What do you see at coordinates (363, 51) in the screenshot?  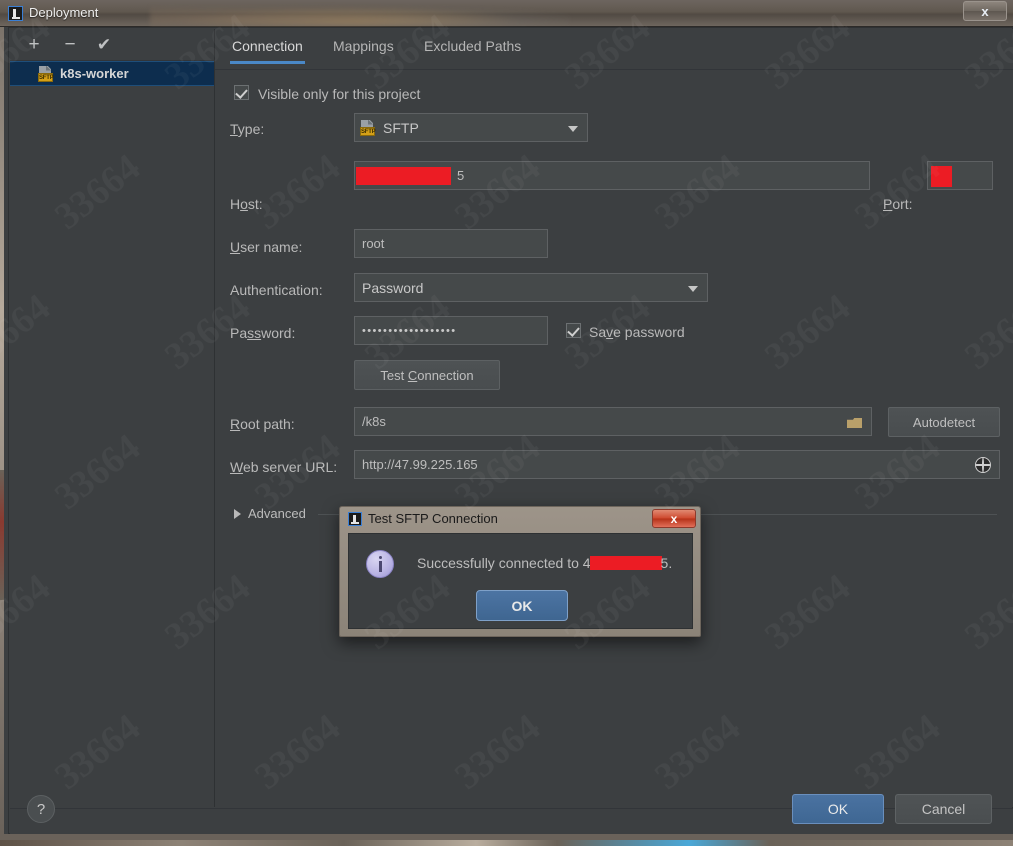 I see `tab-mappings: Mappings` at bounding box center [363, 51].